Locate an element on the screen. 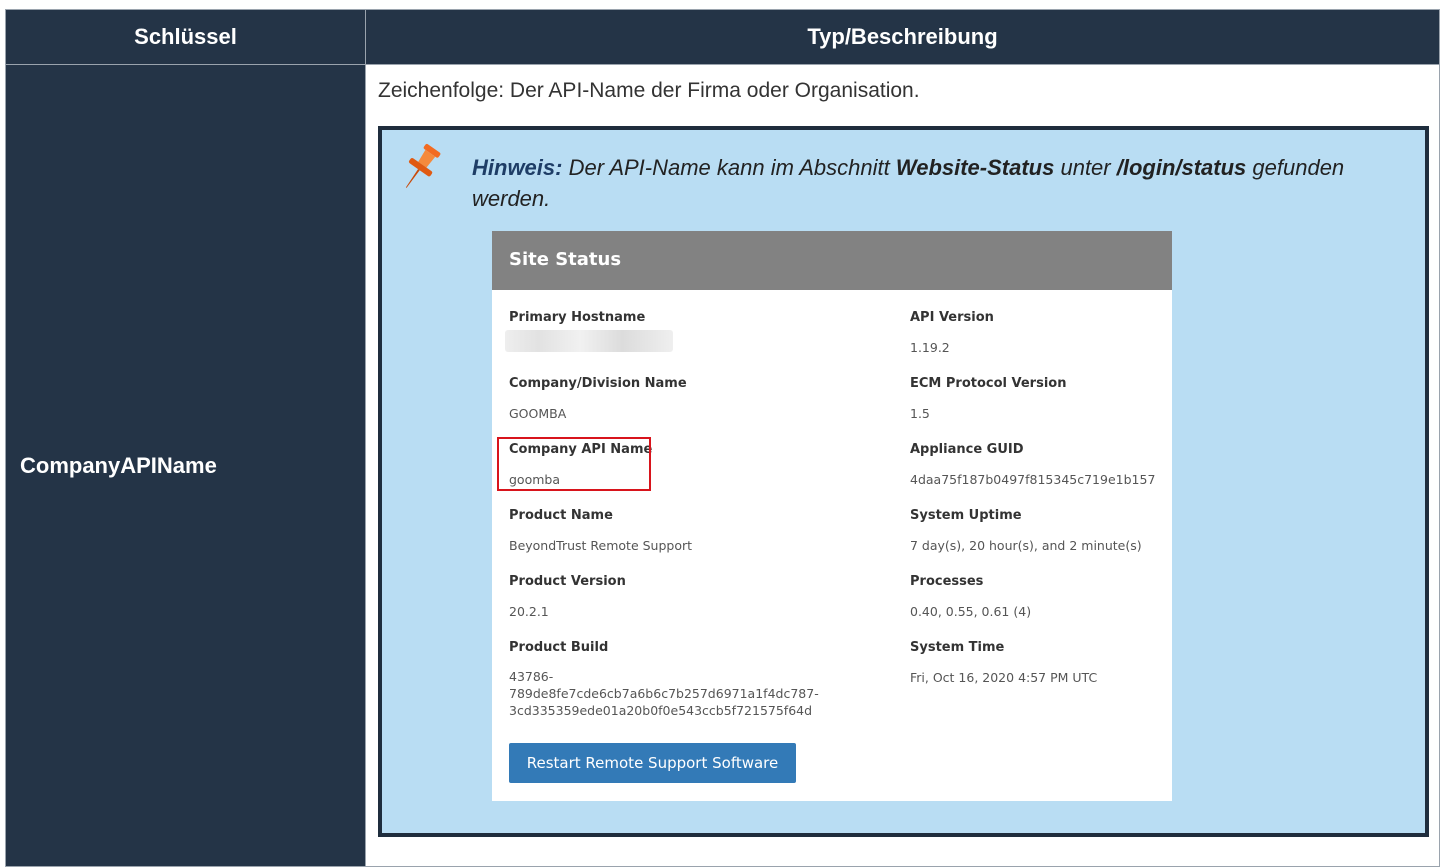 This screenshot has width=1445, height=867. blurred-hostname is located at coordinates (589, 341).